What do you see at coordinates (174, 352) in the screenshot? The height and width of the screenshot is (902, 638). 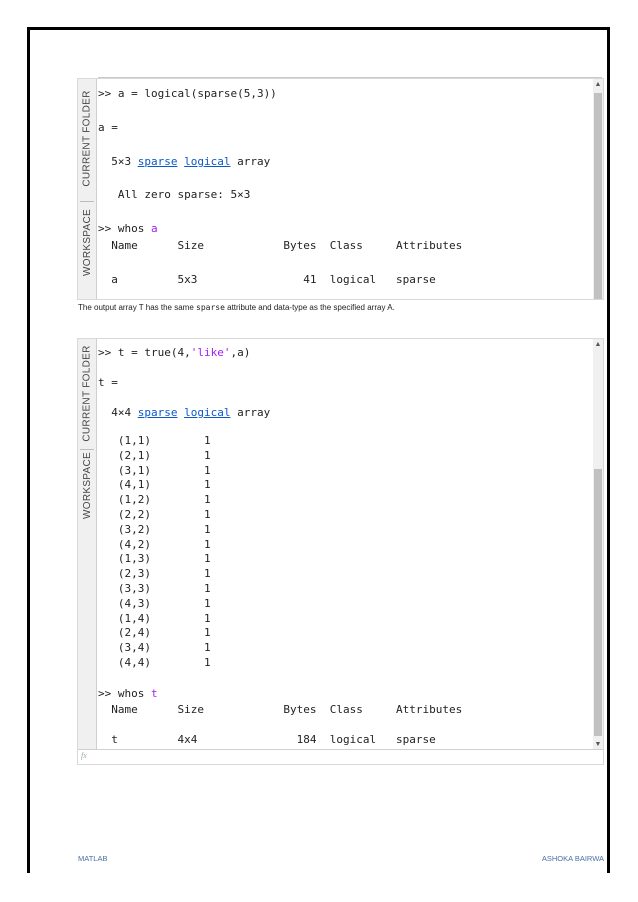 I see `command-line: >> t = true(4,'like',a)` at bounding box center [174, 352].